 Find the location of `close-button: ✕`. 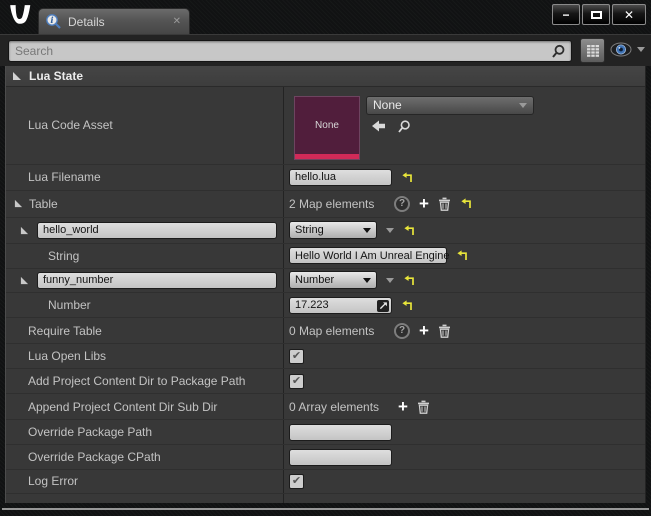

close-button: ✕ is located at coordinates (629, 14).